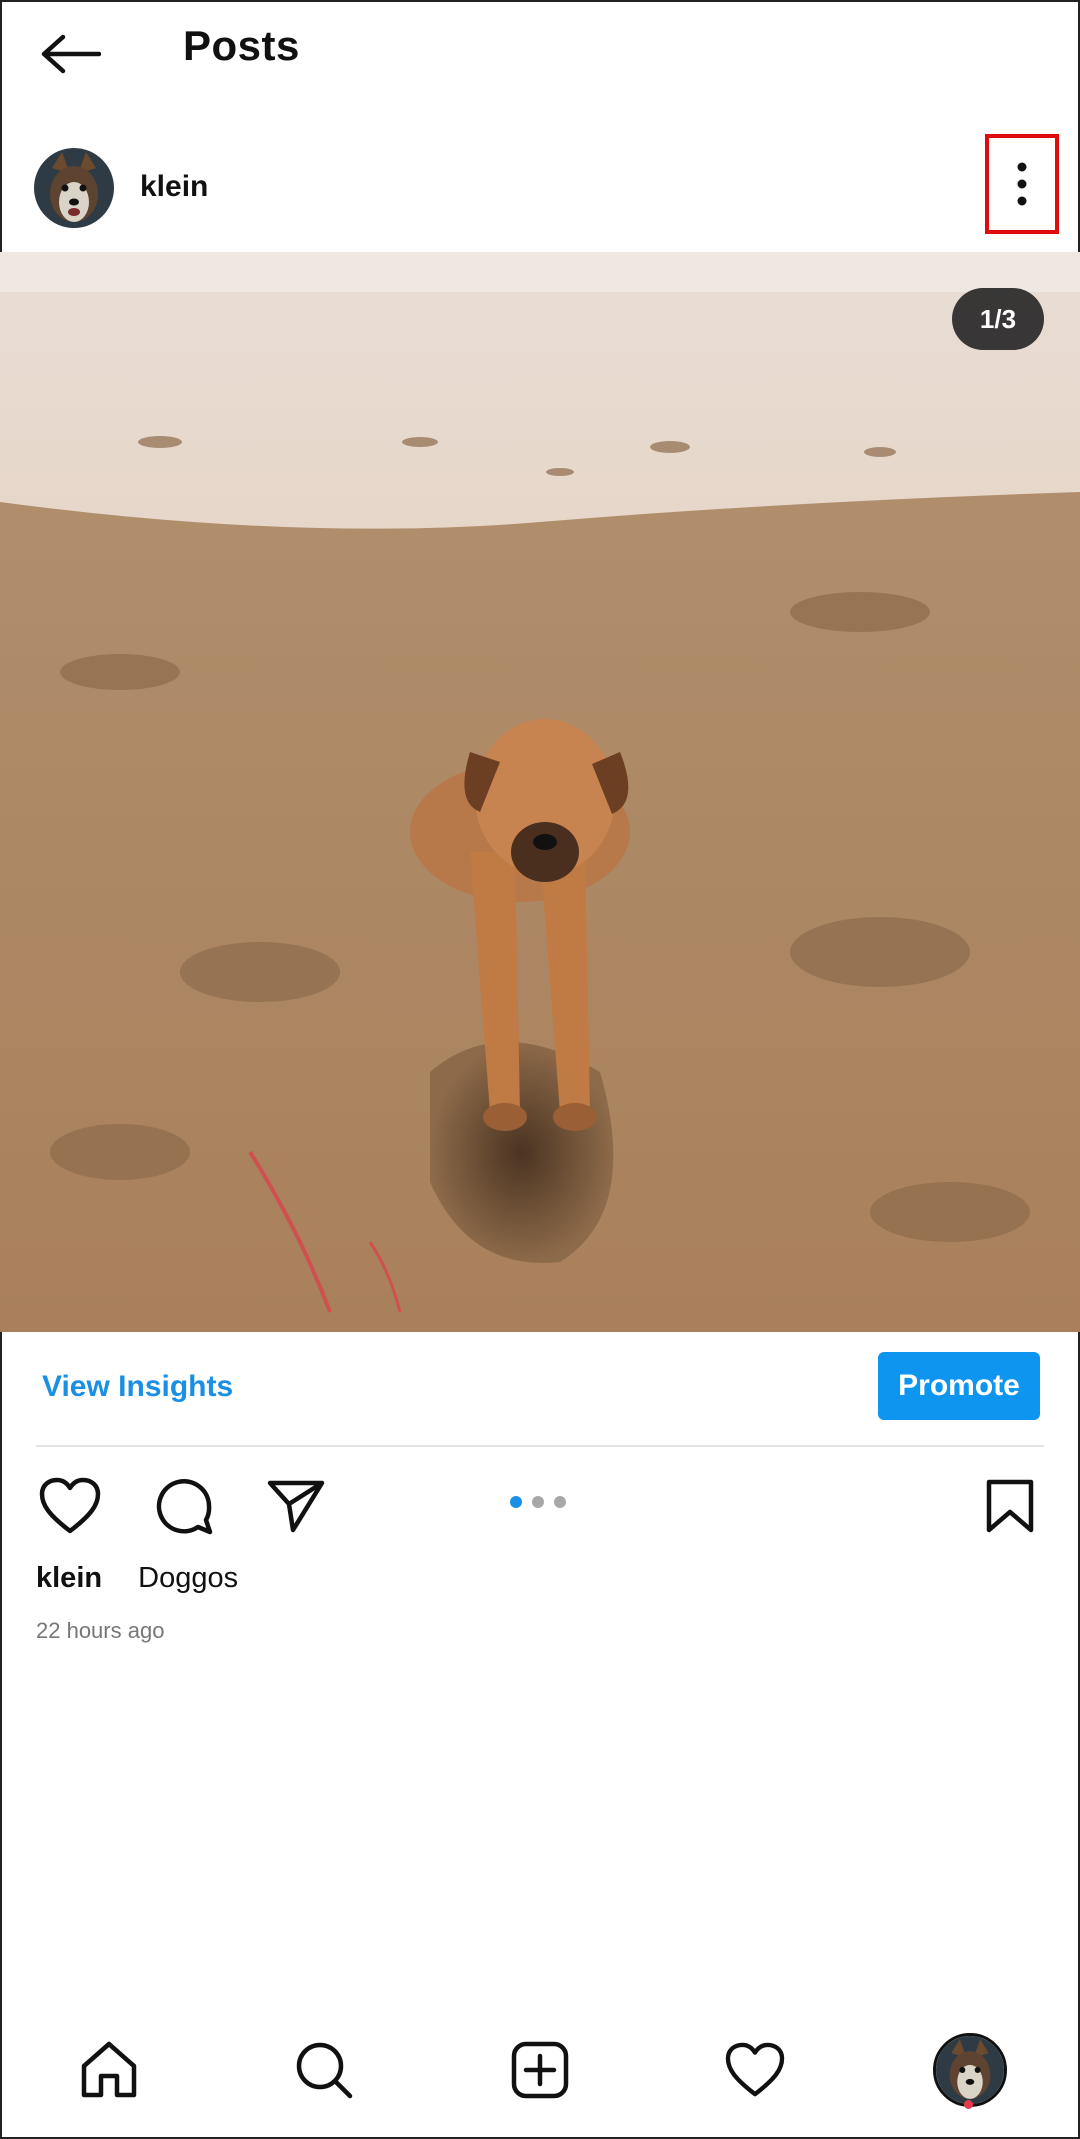 This screenshot has height=2139, width=1080. I want to click on home-icon, so click(109, 2069).